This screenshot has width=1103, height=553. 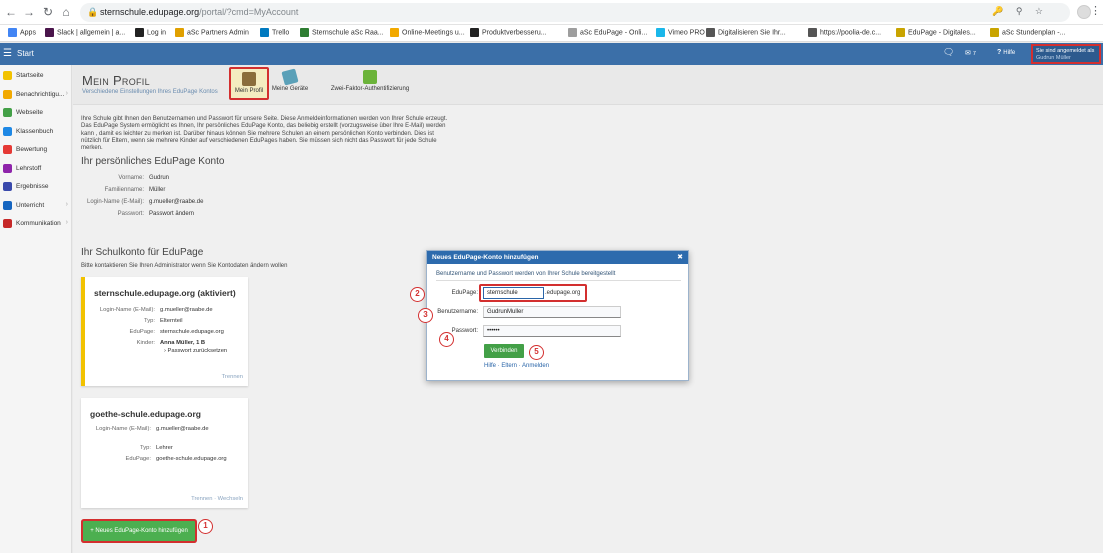 I want to click on menu-dots-icon: ⋮, so click(x=1095, y=10).